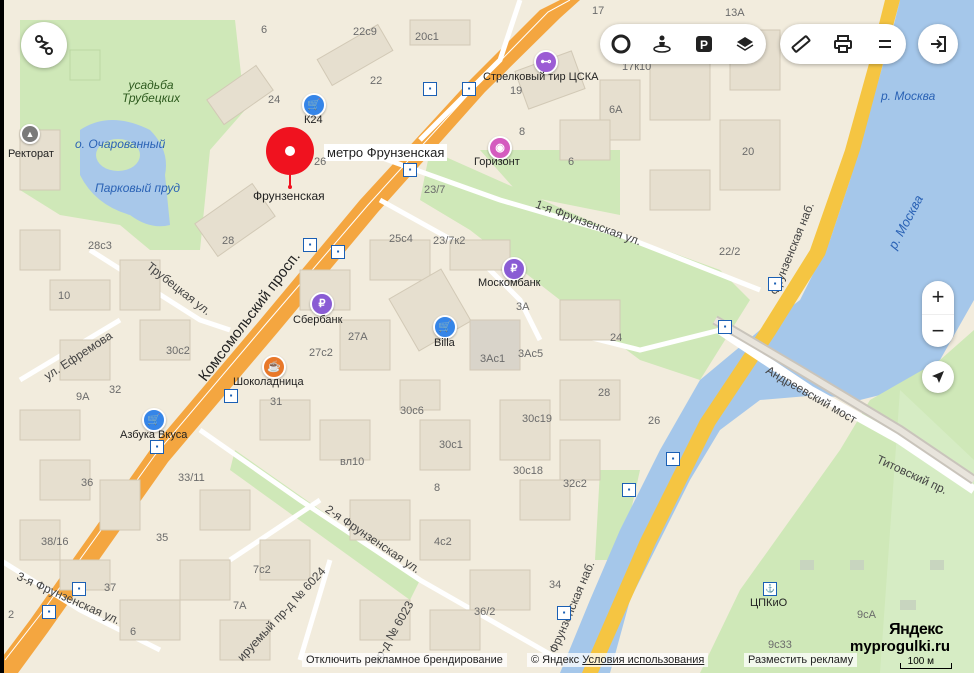 The image size is (974, 673). I want to click on zoom-out-button: −, so click(938, 331).